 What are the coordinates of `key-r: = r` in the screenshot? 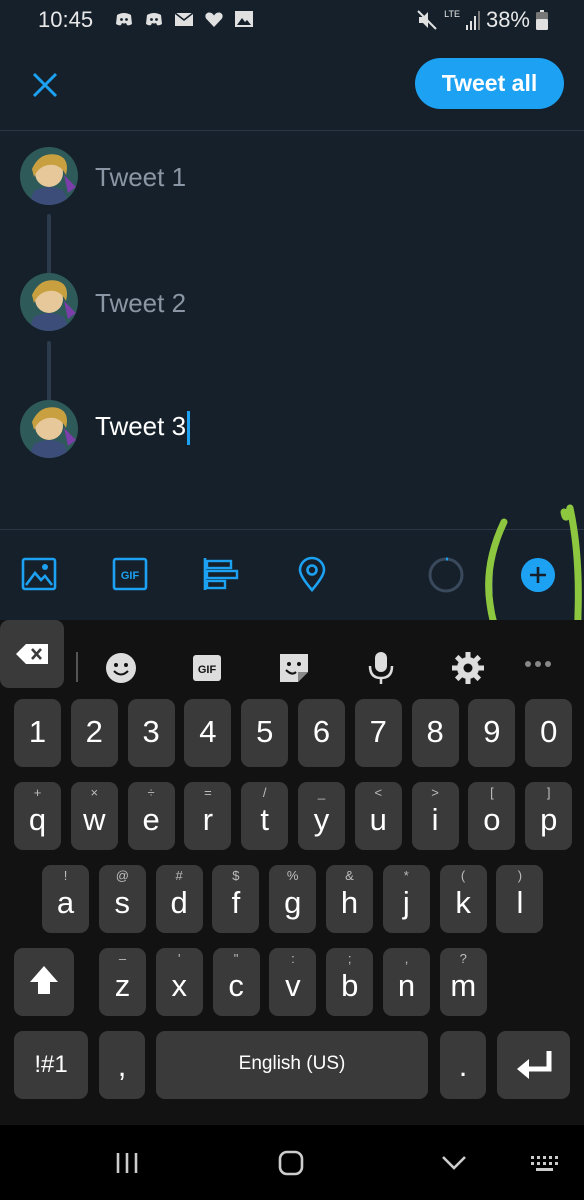 It's located at (208, 816).